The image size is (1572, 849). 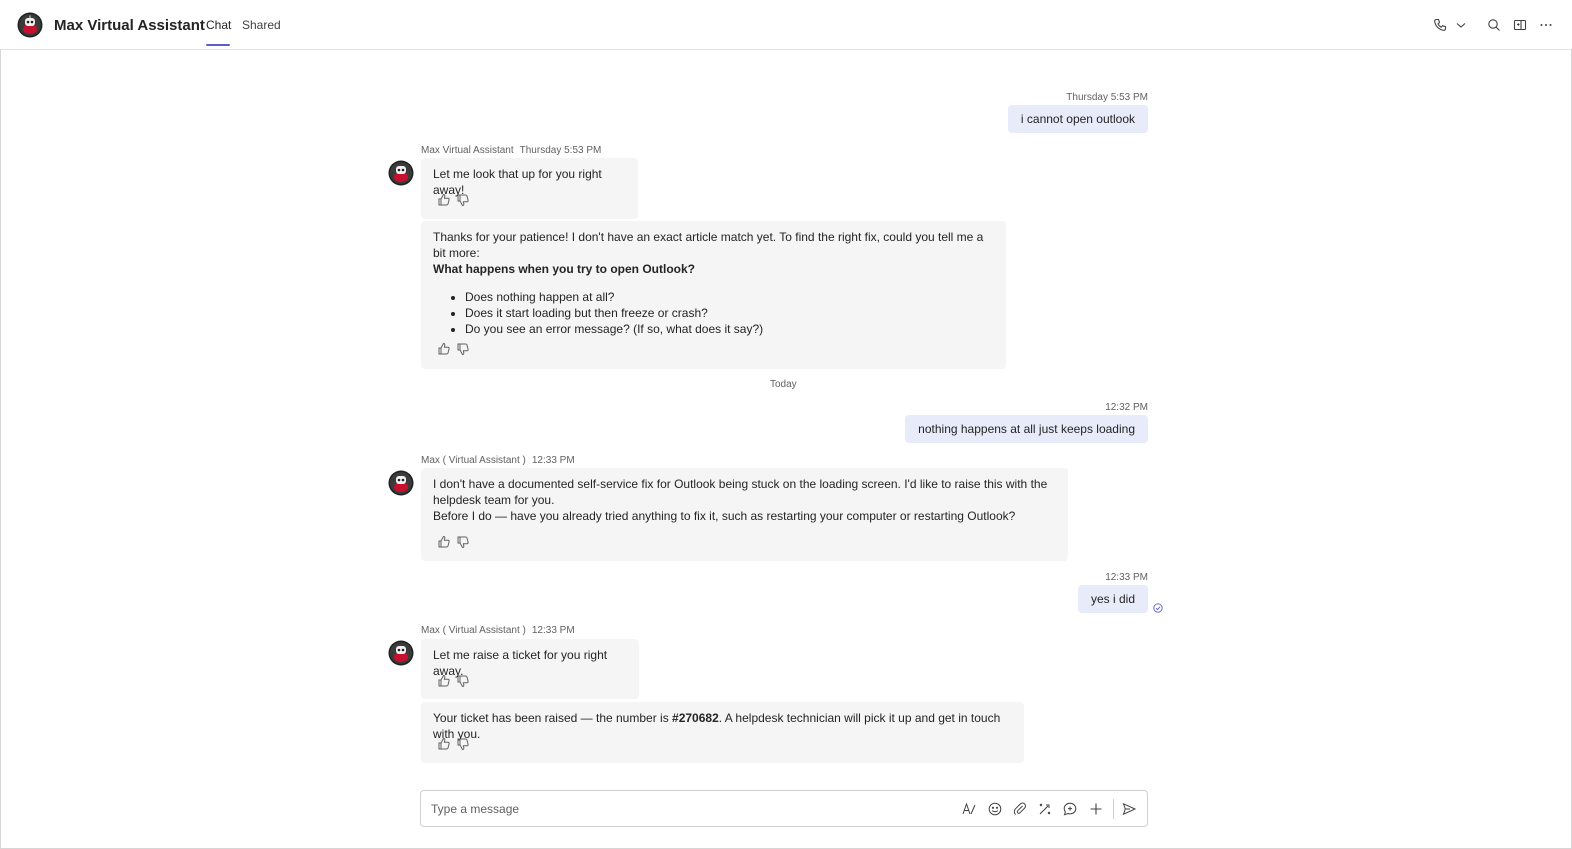 I want to click on popout-icon, so click(x=1520, y=25).